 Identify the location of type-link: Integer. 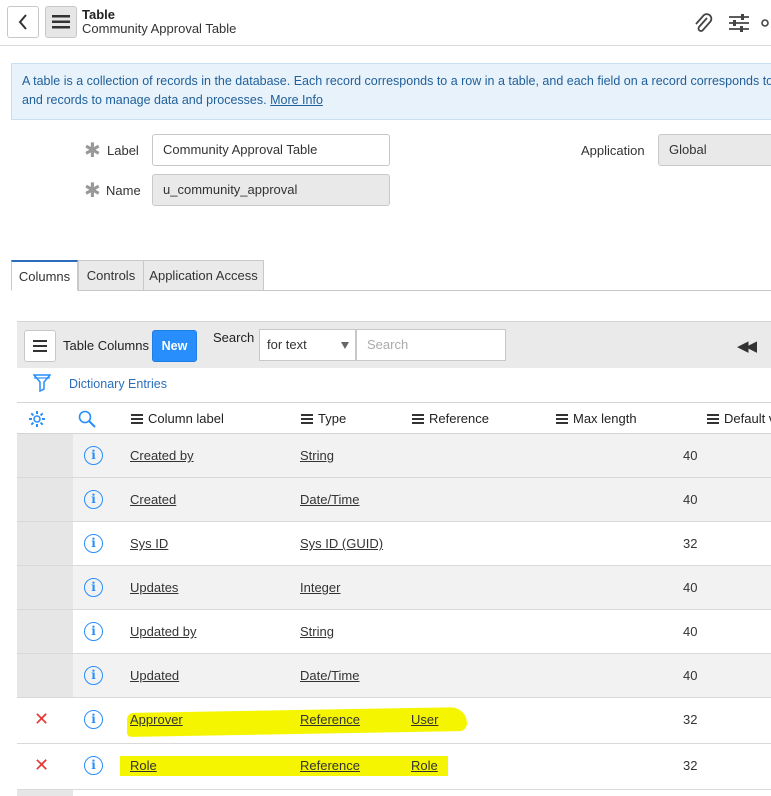
(320, 587).